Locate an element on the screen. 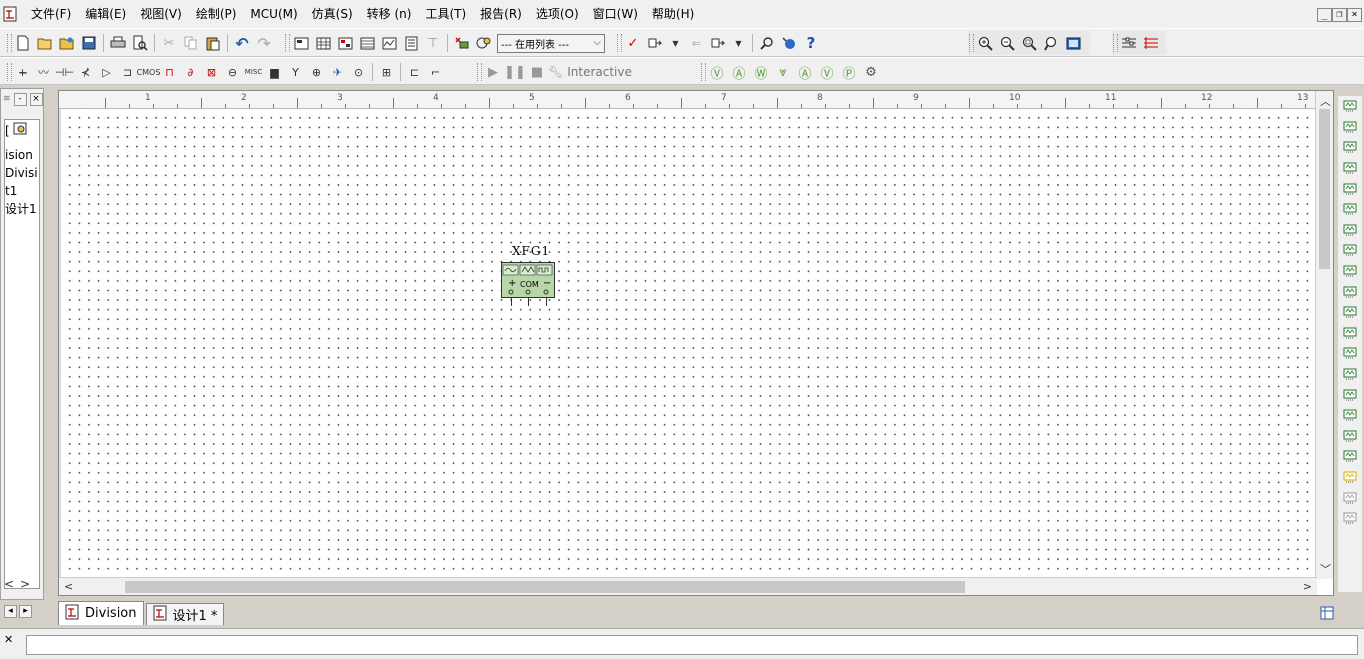 This screenshot has height=659, width=1364. panel-minimize-button: - is located at coordinates (20, 99).